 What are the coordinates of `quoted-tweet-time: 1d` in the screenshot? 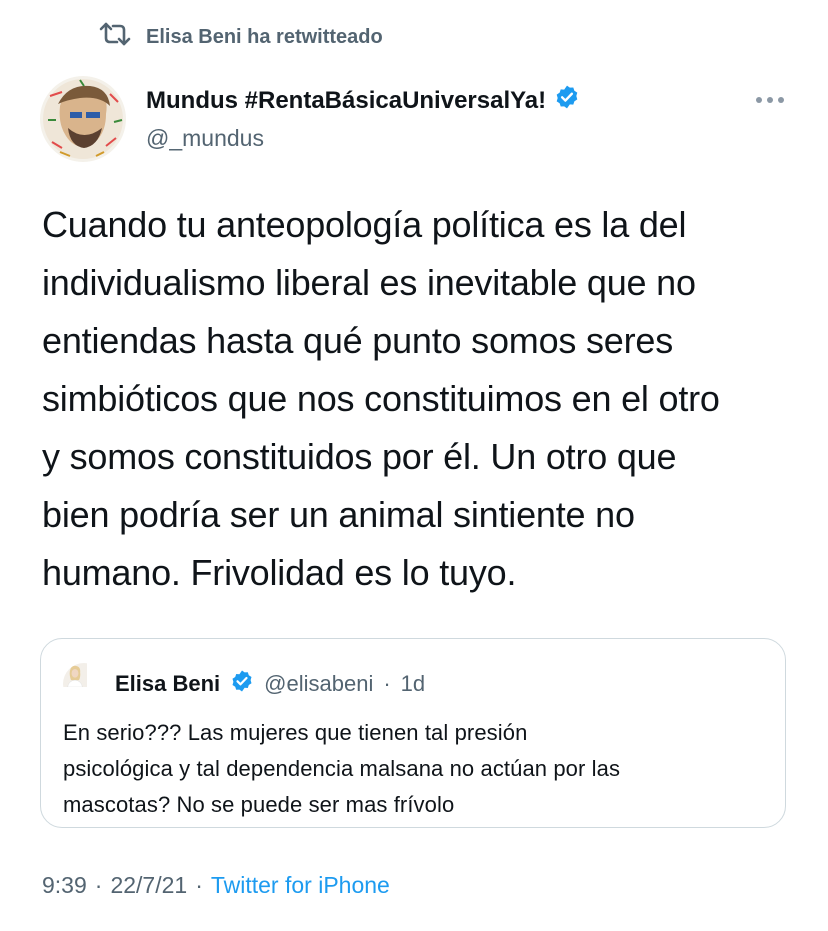 It's located at (413, 683).